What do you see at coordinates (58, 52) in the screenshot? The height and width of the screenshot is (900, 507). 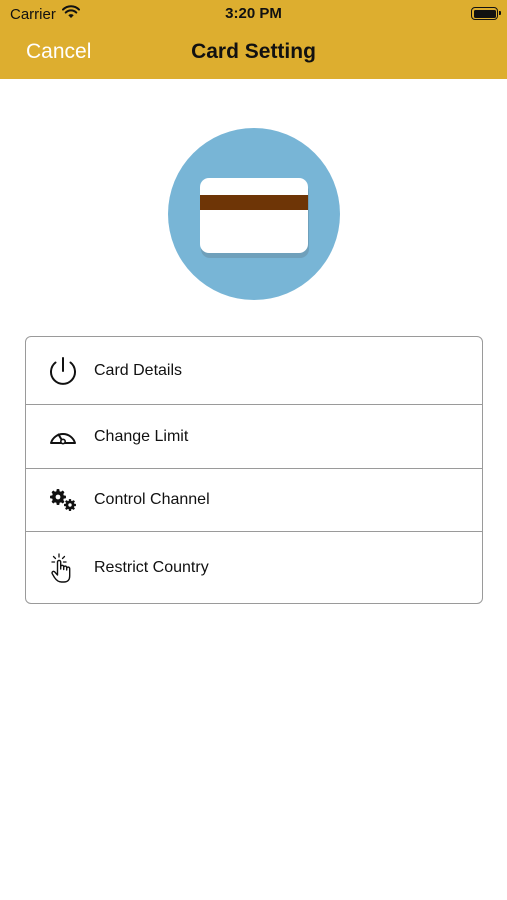 I see `cancel-button: Cancel` at bounding box center [58, 52].